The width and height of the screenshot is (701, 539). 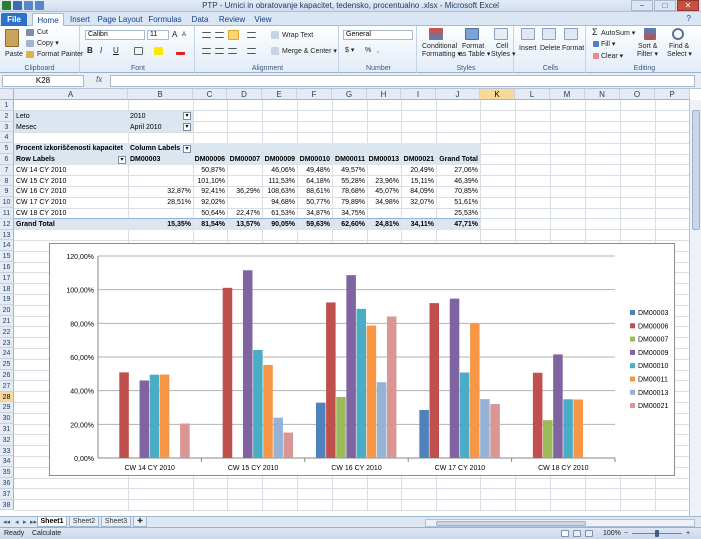 I want to click on pivot-header-cell: DM00021, so click(x=418, y=159).